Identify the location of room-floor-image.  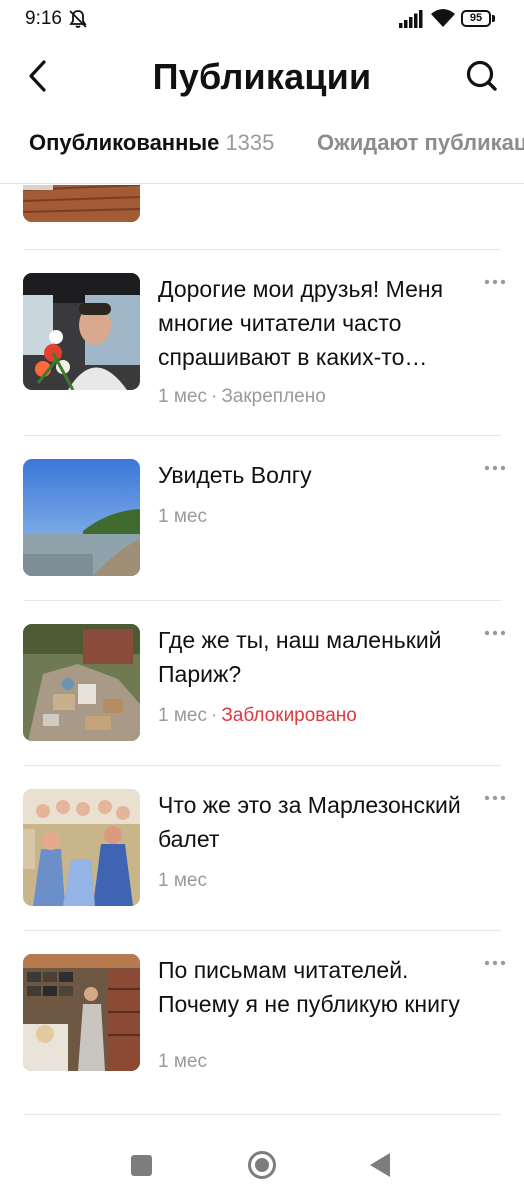
(81, 203).